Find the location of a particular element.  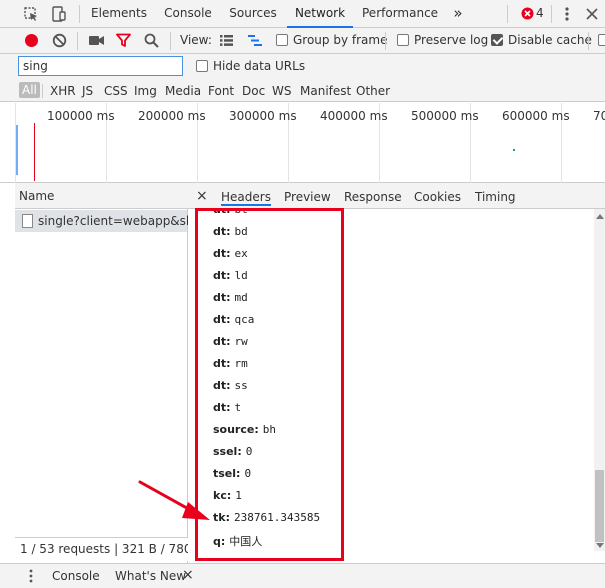

capture-screenshots-icon is located at coordinates (96, 40).